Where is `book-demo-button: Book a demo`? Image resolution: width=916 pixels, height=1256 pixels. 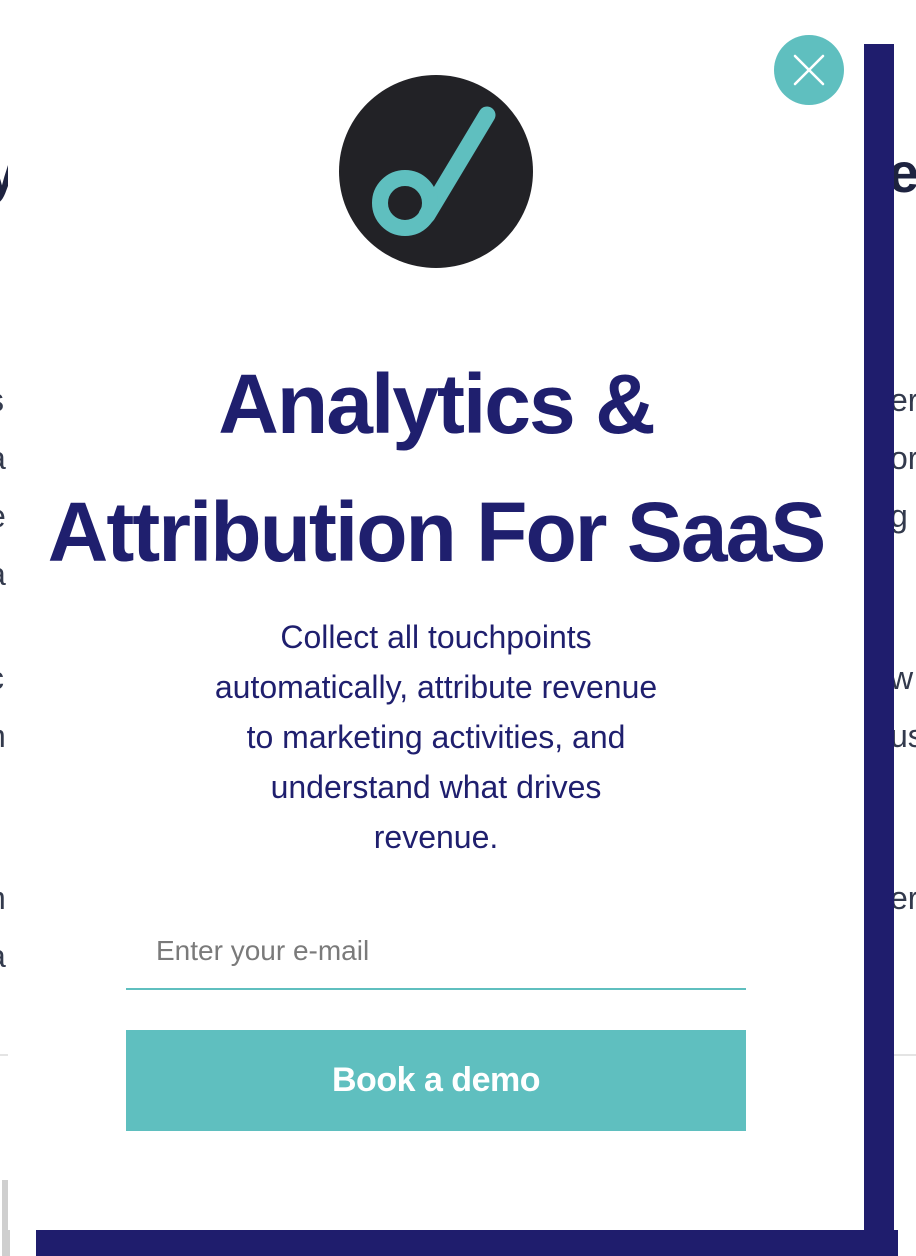 book-demo-button: Book a demo is located at coordinates (436, 1080).